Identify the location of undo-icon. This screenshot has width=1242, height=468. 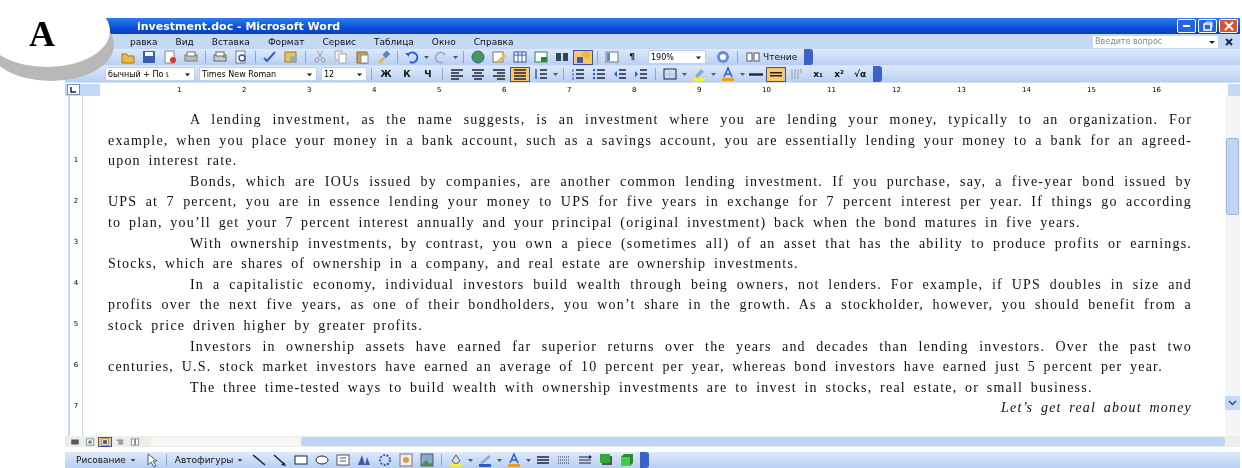
(412, 57).